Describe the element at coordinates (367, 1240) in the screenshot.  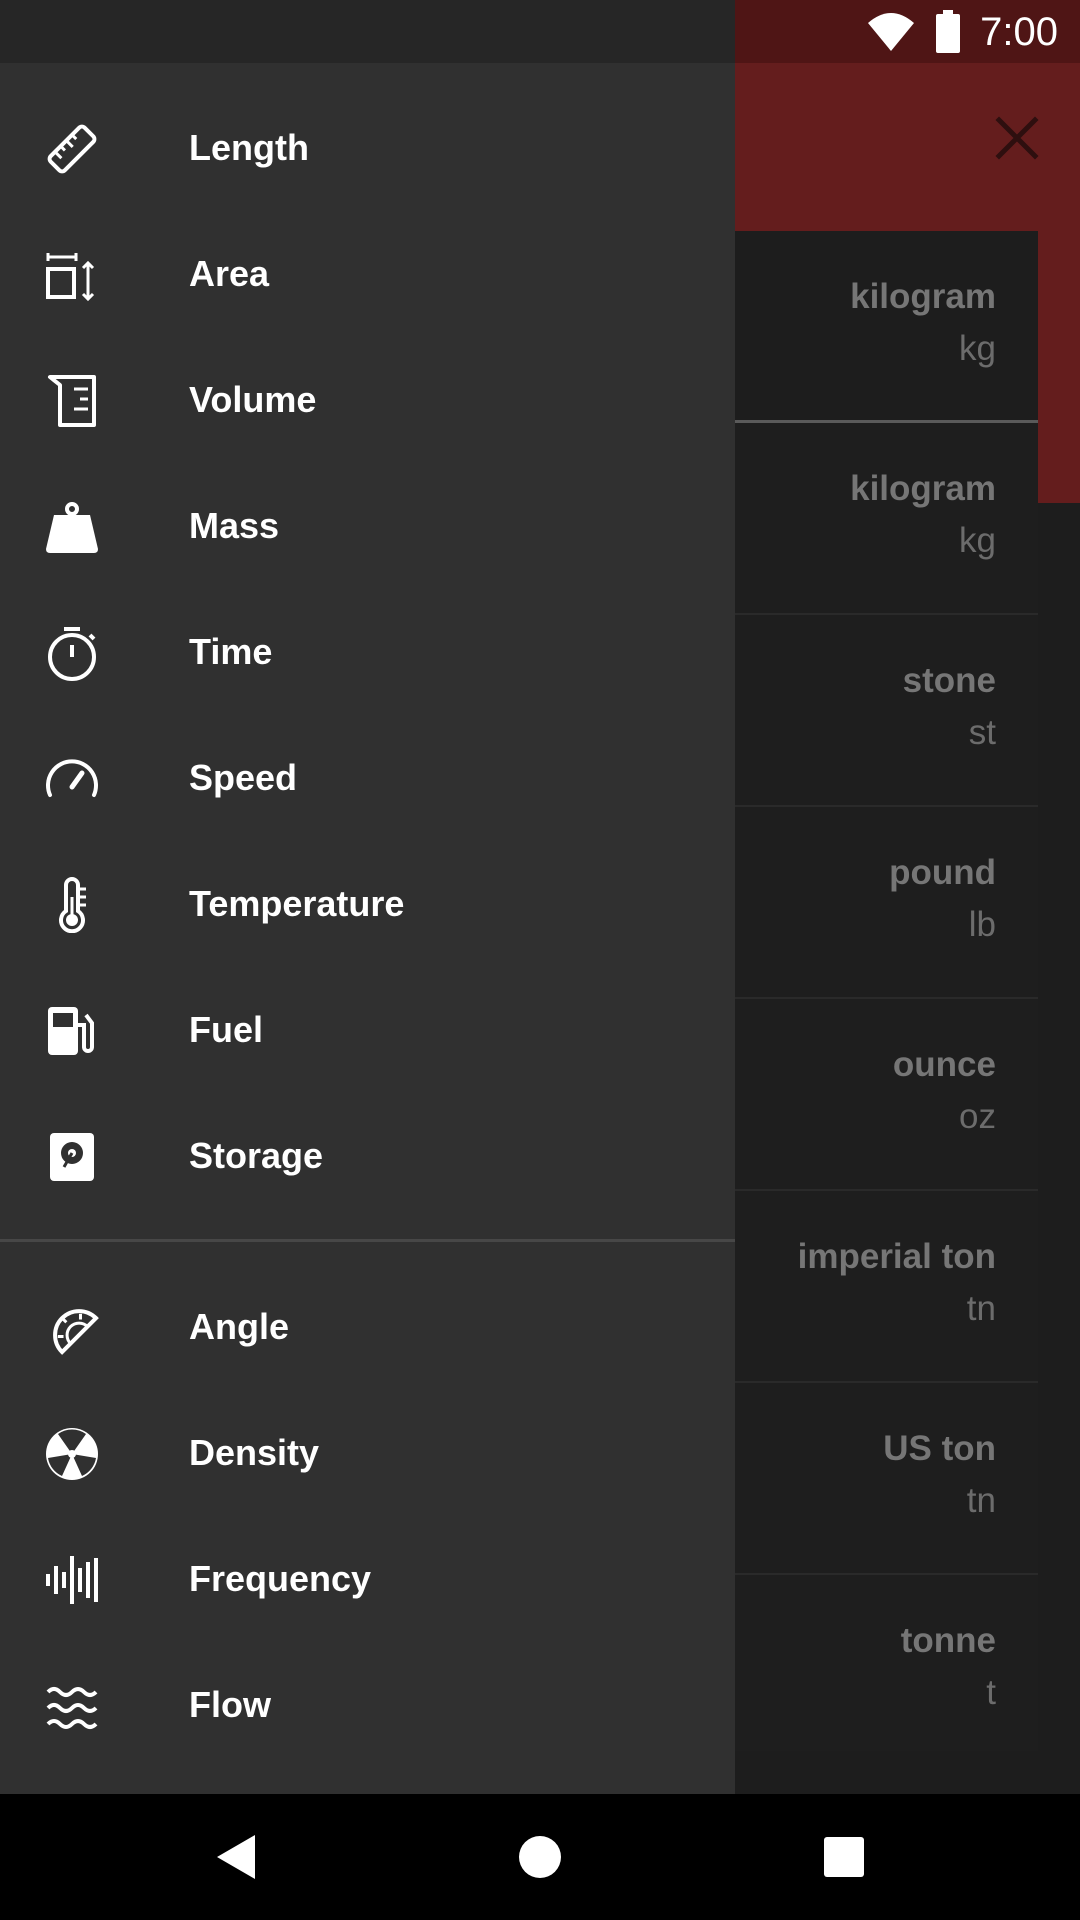
I see `drawer-divider` at that location.